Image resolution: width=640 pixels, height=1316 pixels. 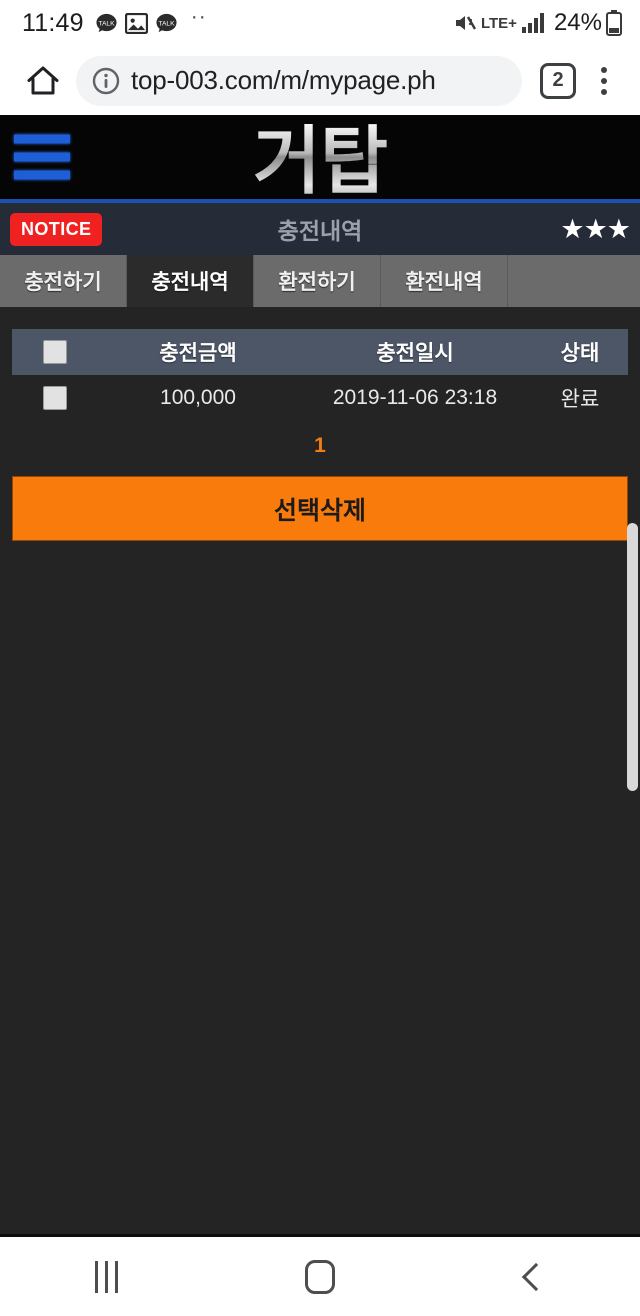 I want to click on tab-empty-slot, so click(x=574, y=281).